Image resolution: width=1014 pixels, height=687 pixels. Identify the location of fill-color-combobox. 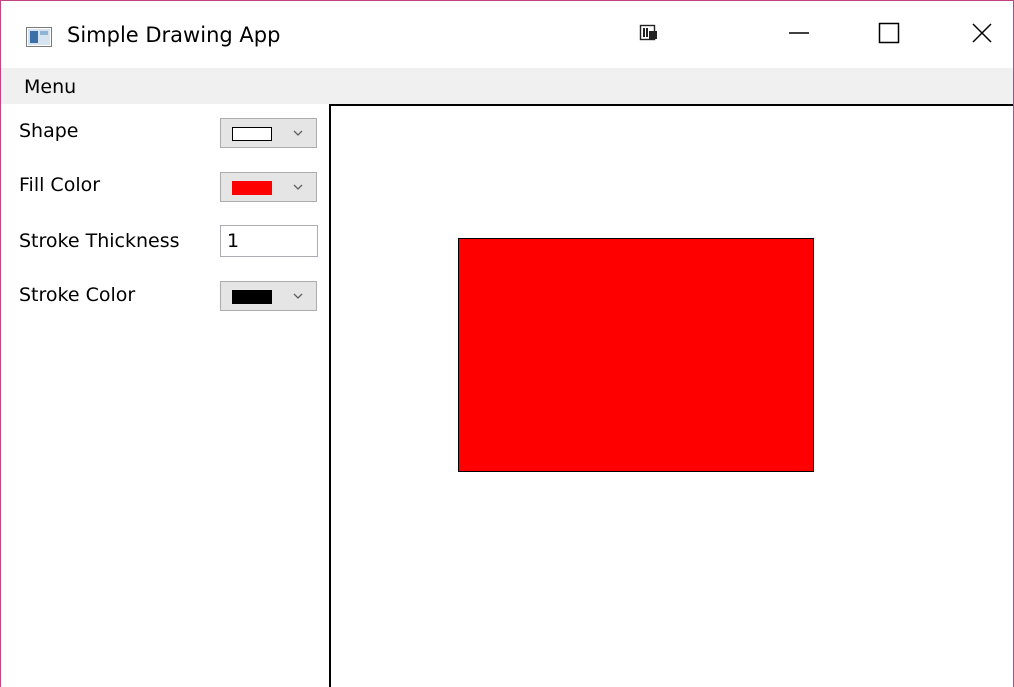
(268, 187).